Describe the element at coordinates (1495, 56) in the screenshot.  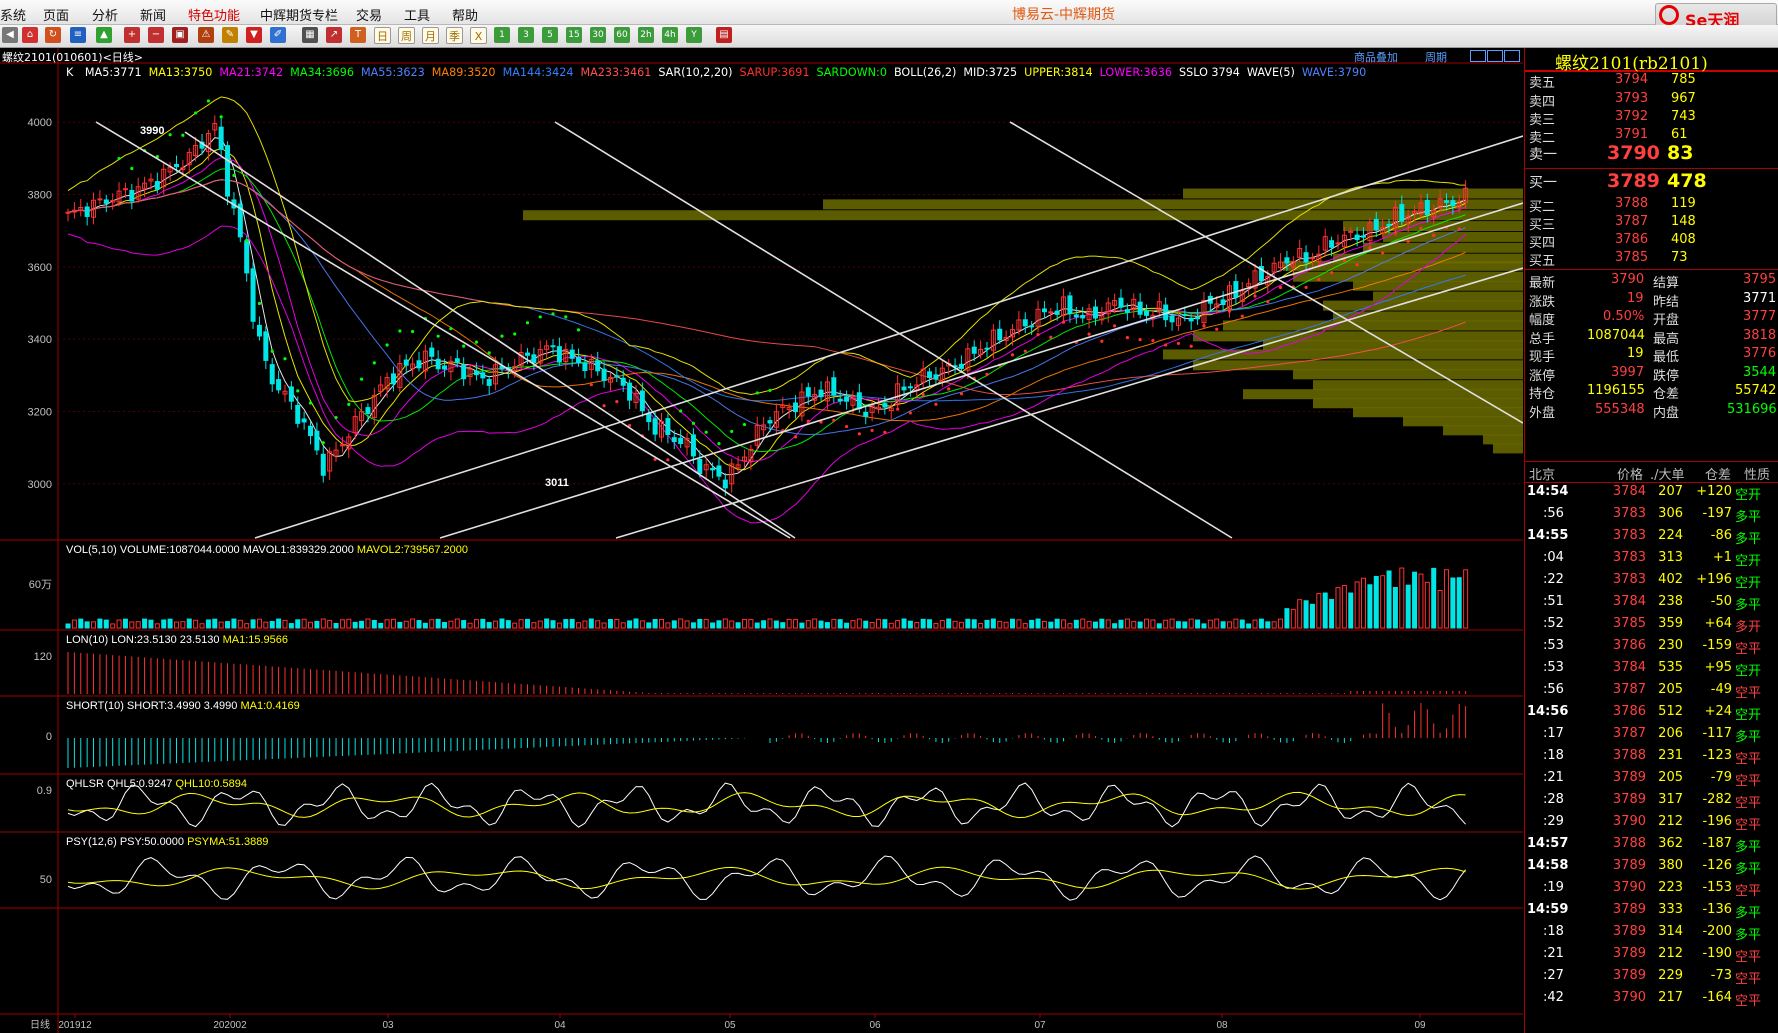
I see `split-icon` at that location.